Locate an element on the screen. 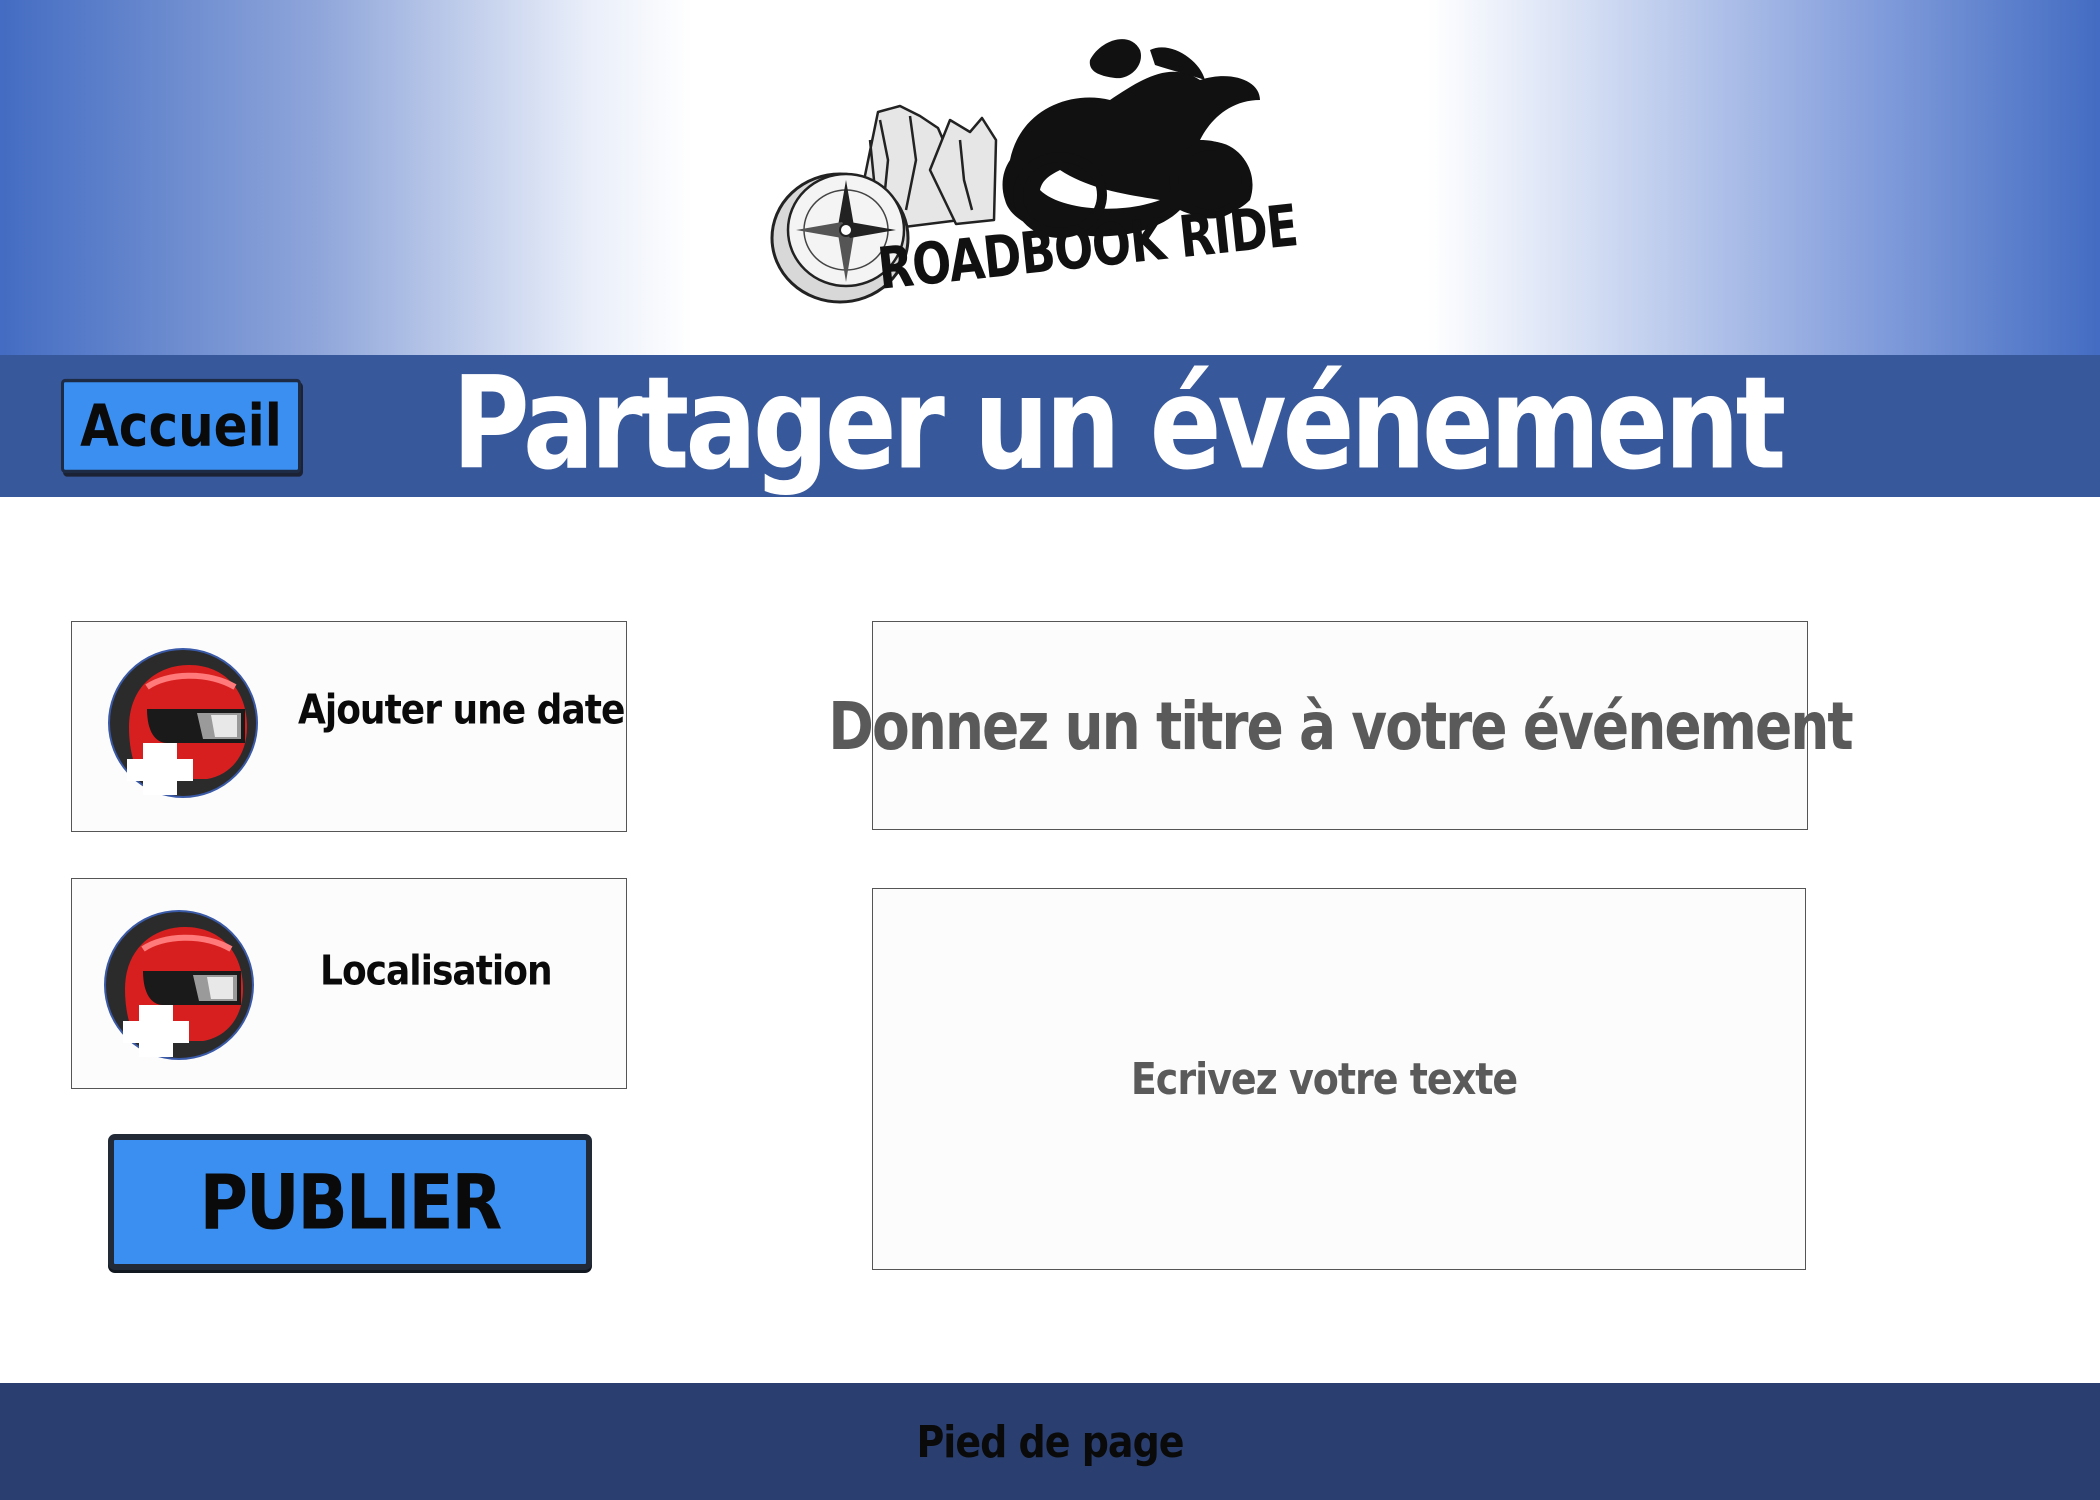 The width and height of the screenshot is (2100, 1500). location-button: Localisation is located at coordinates (349, 983).